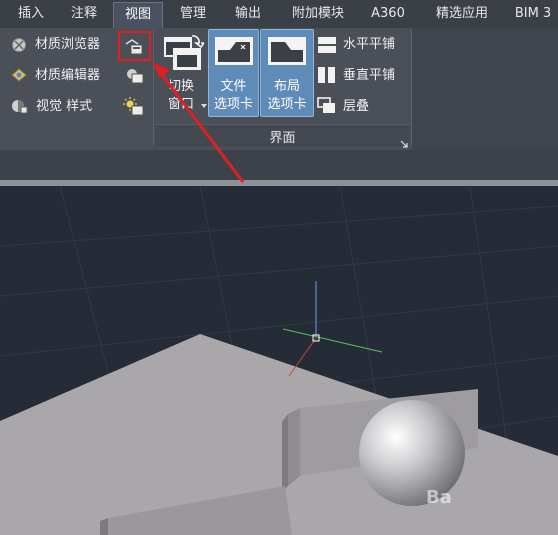  Describe the element at coordinates (198, 122) in the screenshot. I see `annotation-arrow` at that location.